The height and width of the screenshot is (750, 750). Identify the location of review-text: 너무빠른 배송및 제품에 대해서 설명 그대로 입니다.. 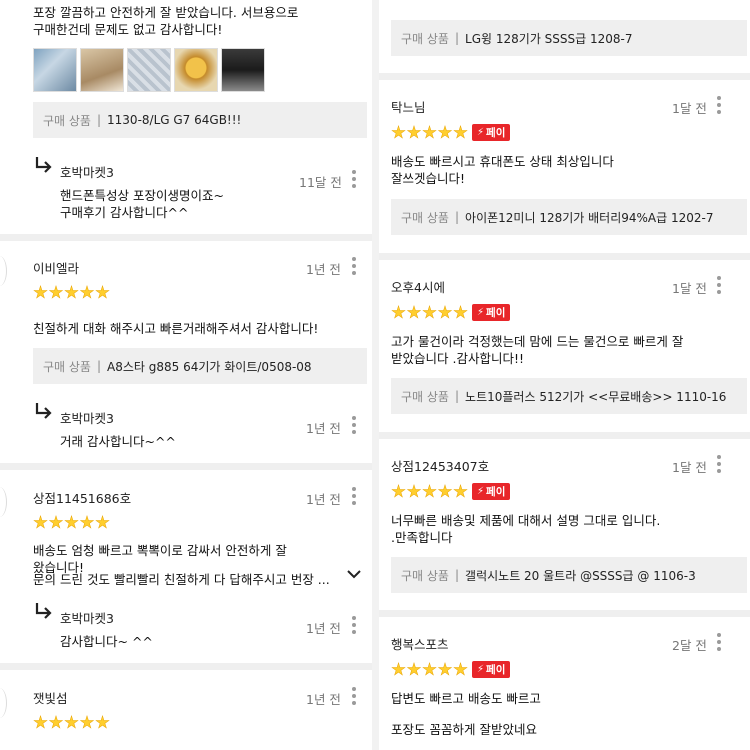
(526, 520).